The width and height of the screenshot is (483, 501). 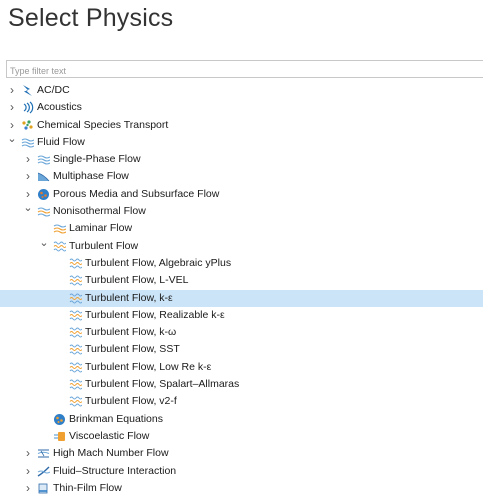 I want to click on tree-item: › Chemical Species Transport, so click(x=241, y=125).